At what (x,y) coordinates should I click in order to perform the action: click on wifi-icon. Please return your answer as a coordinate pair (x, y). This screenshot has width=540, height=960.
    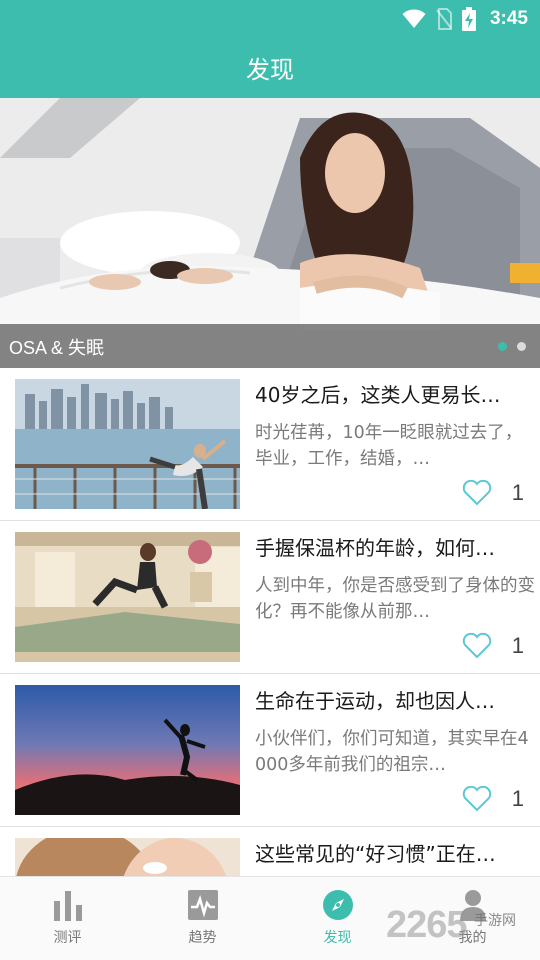
    Looking at the image, I should click on (414, 18).